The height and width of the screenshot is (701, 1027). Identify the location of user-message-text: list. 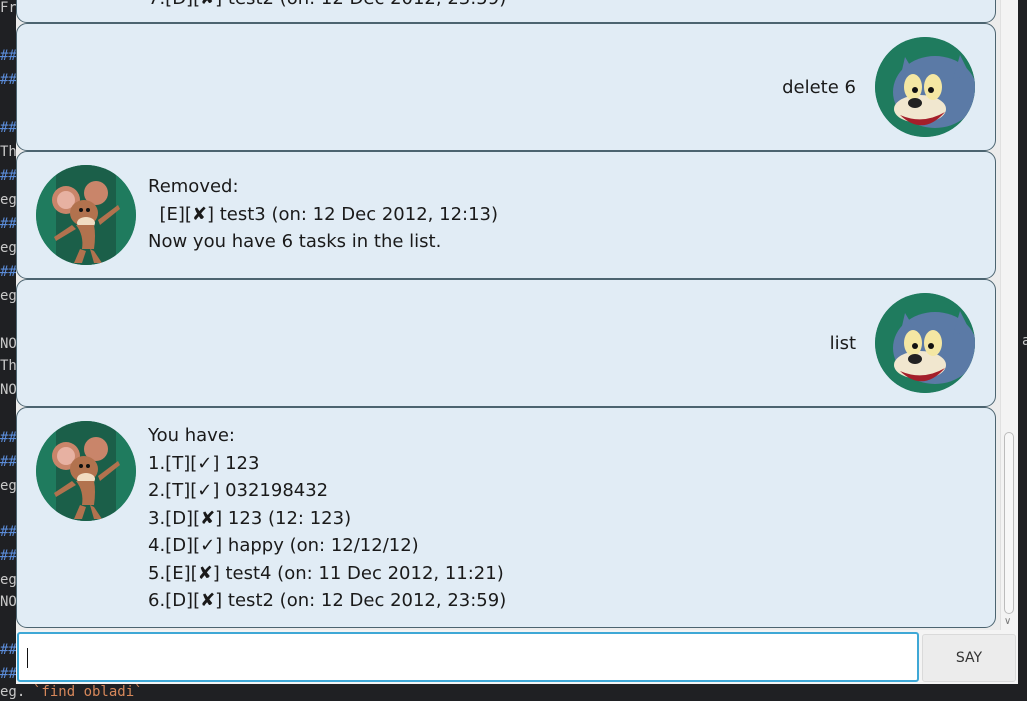
(842, 343).